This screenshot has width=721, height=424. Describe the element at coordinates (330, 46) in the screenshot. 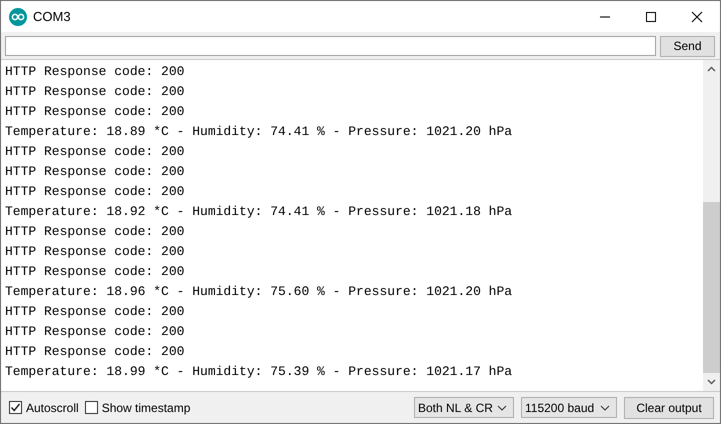

I see `input-field` at that location.